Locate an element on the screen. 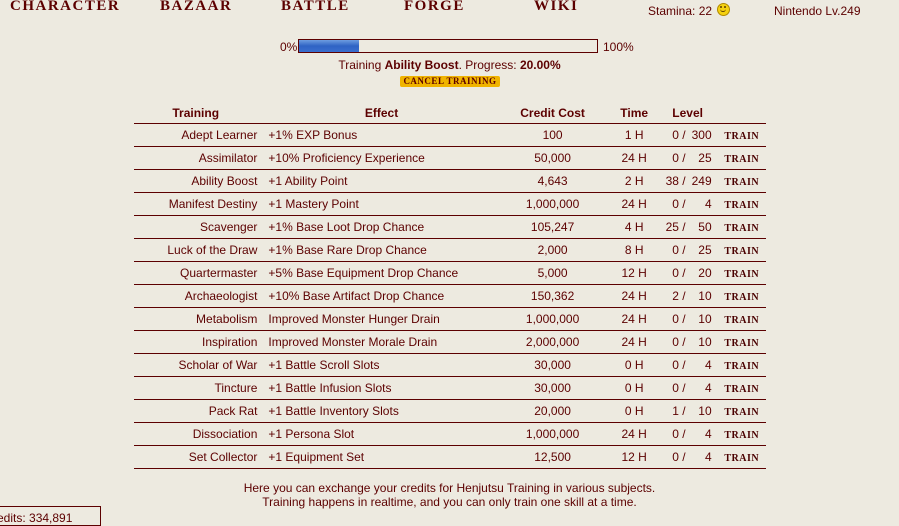 This screenshot has height=526, width=899. training-cost: 30,000 is located at coordinates (552, 365).